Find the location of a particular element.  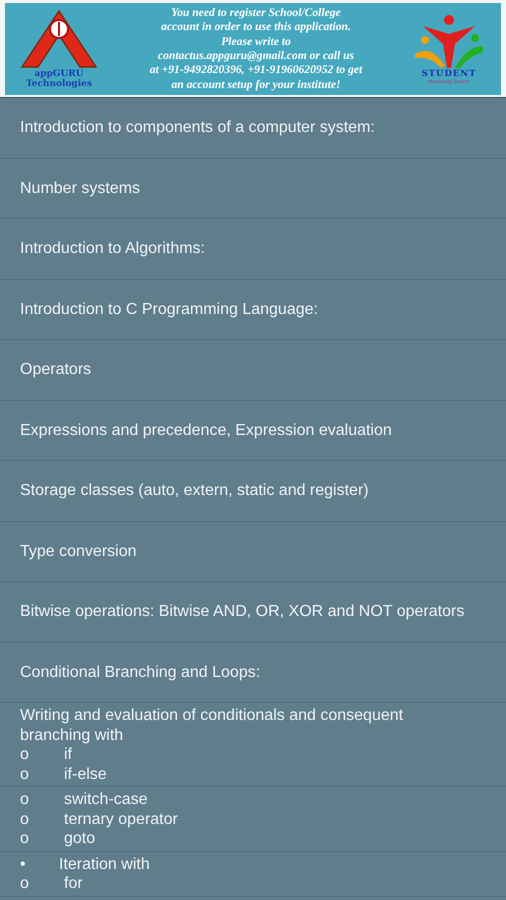

topic-text: ternary operator is located at coordinates (121, 819).